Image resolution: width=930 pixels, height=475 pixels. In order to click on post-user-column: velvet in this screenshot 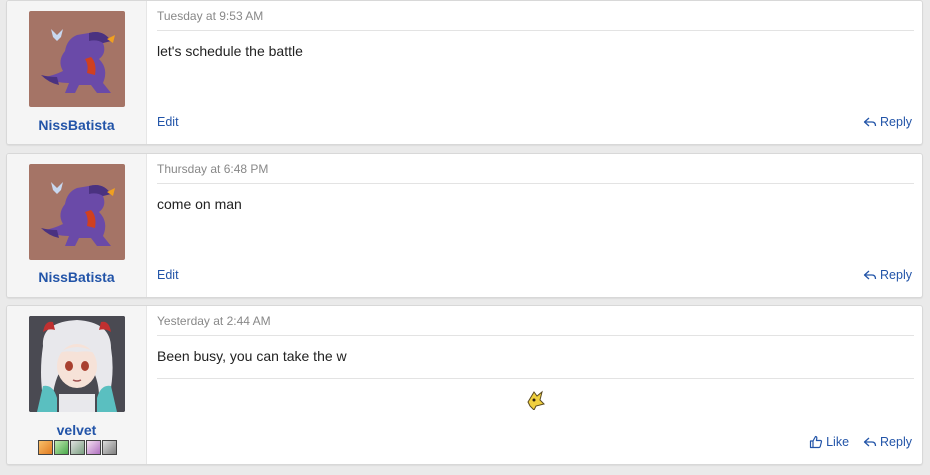, I will do `click(77, 385)`.